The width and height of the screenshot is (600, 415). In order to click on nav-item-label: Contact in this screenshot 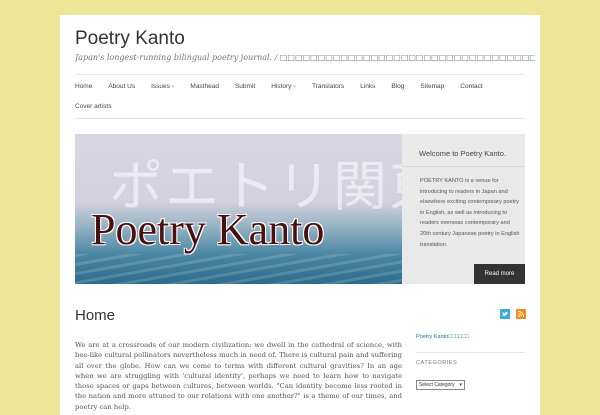, I will do `click(471, 86)`.